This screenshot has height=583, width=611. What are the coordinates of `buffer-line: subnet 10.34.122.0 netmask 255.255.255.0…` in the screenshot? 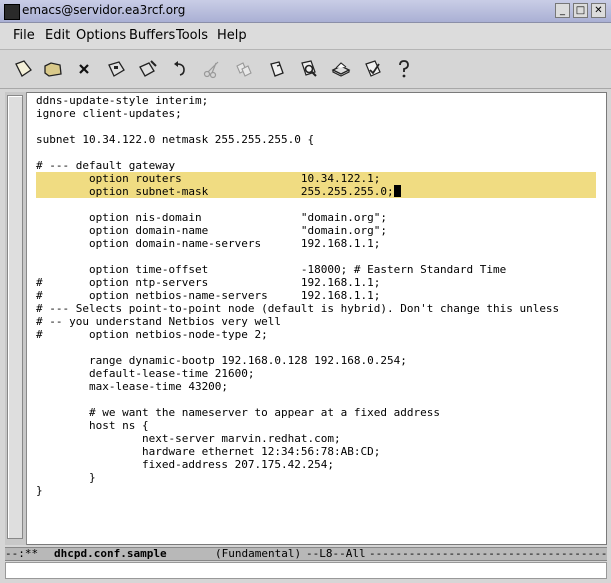 It's located at (175, 139).